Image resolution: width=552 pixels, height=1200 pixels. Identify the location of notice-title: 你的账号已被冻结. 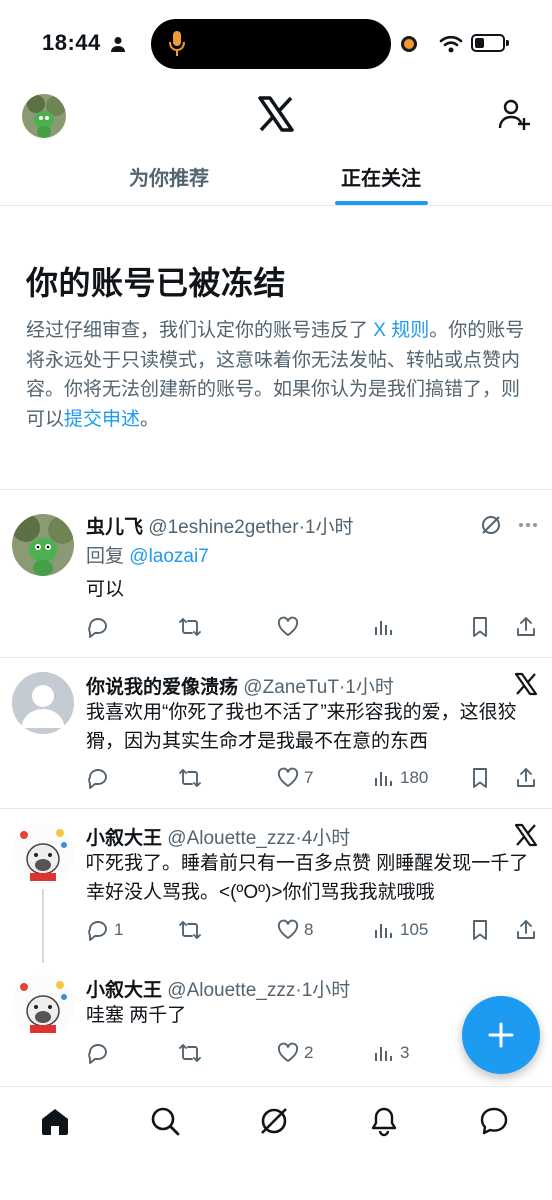
(156, 283).